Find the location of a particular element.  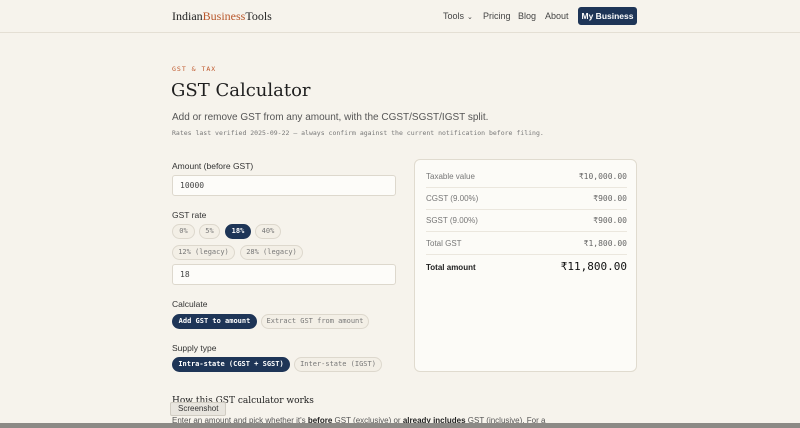

result-row-taxable-value: Taxable value ₹10,000.00 is located at coordinates (526, 177).